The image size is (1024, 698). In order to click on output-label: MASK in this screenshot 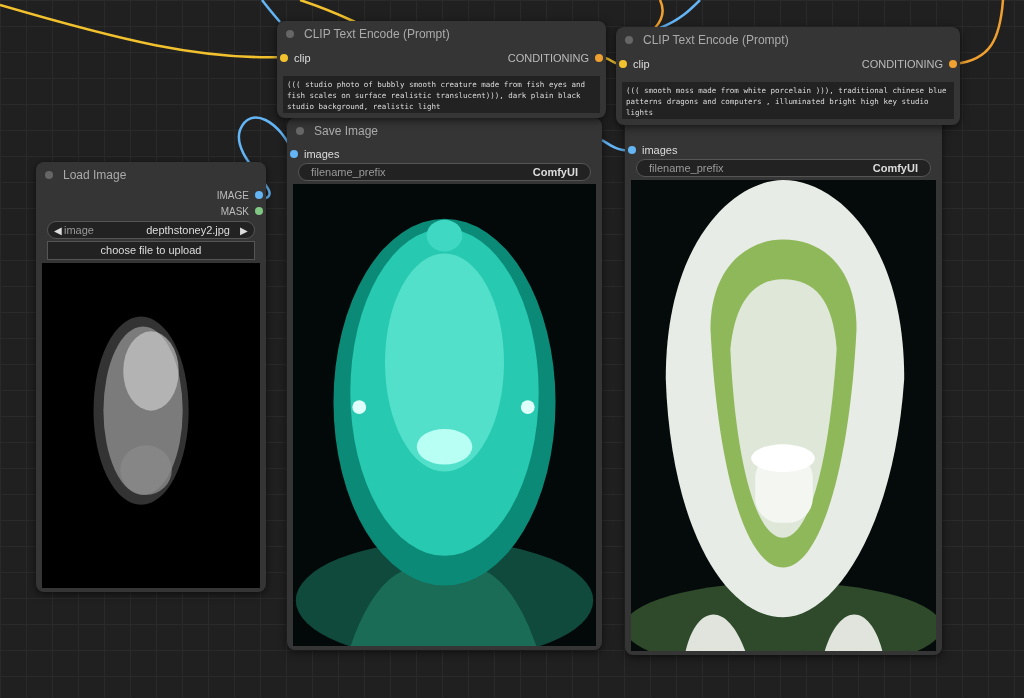, I will do `click(234, 211)`.